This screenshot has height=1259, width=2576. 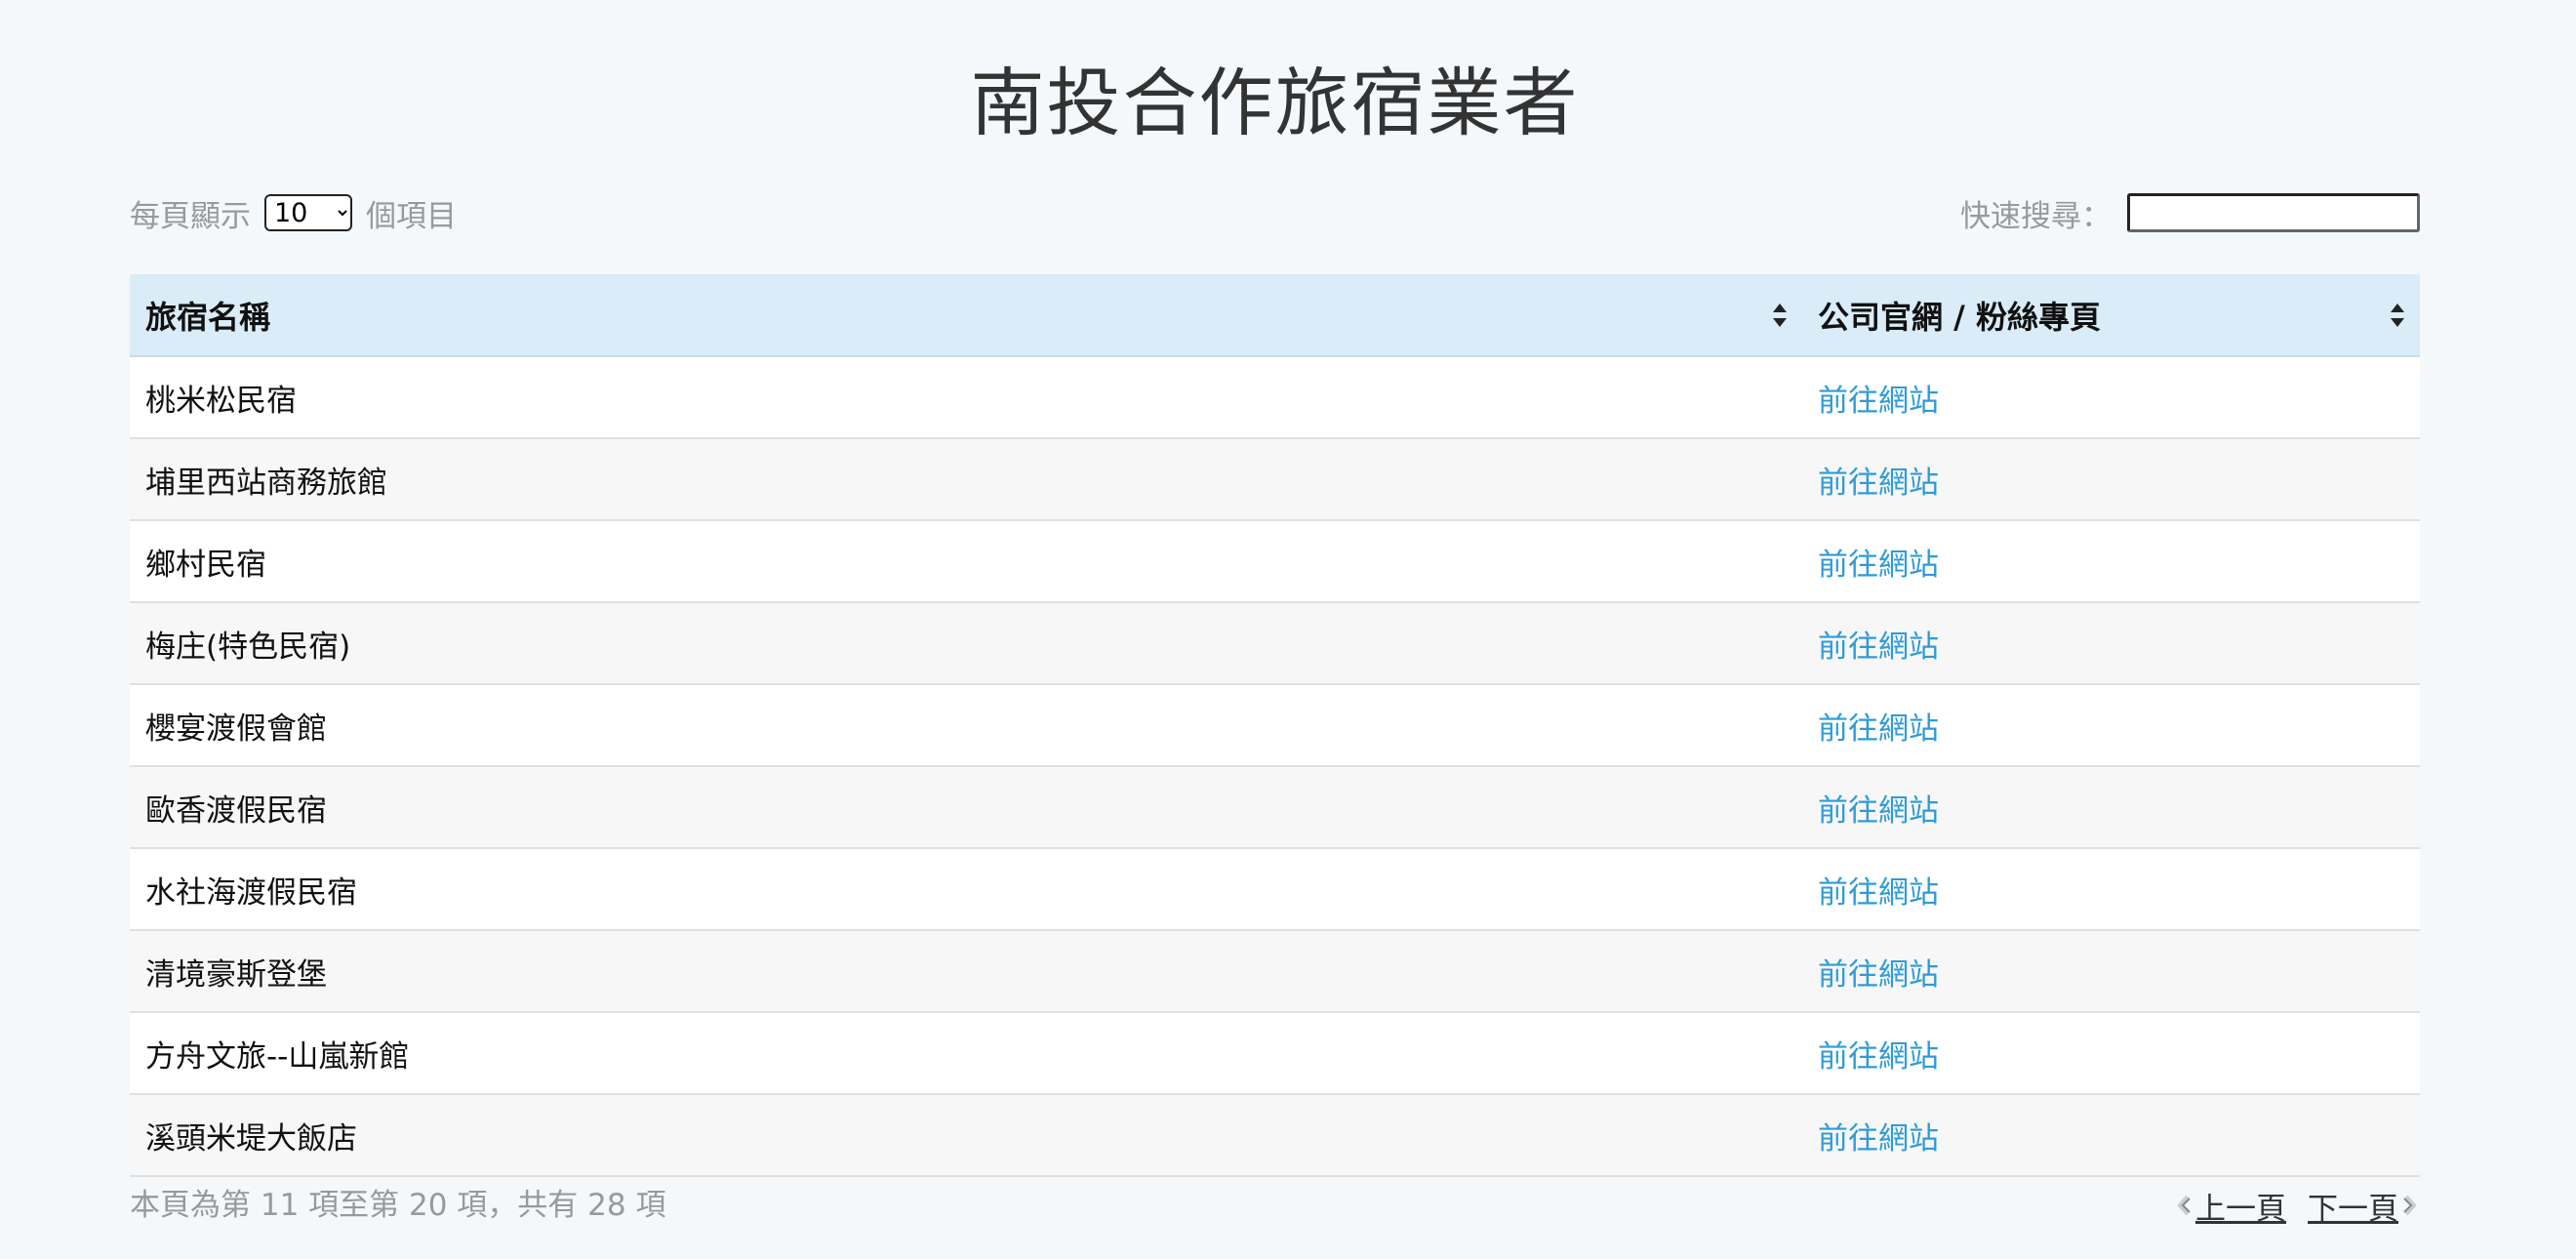 What do you see at coordinates (1275, 212) in the screenshot?
I see `table-controls: 每頁顯示 10 個項目 快速搜尋：` at bounding box center [1275, 212].